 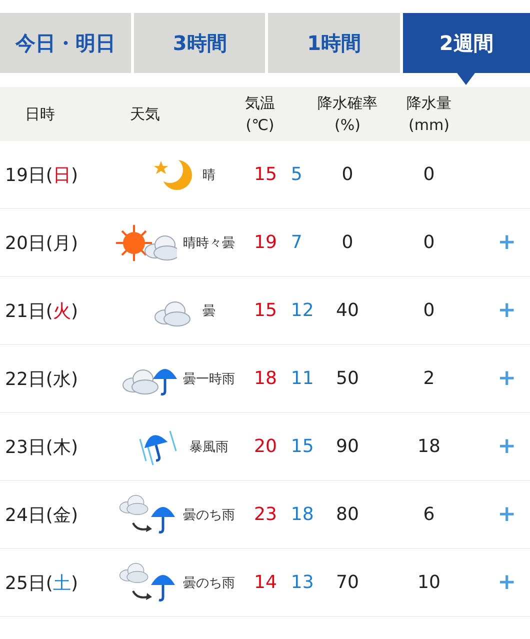 What do you see at coordinates (429, 446) in the screenshot?
I see `rain-amount: 18` at bounding box center [429, 446].